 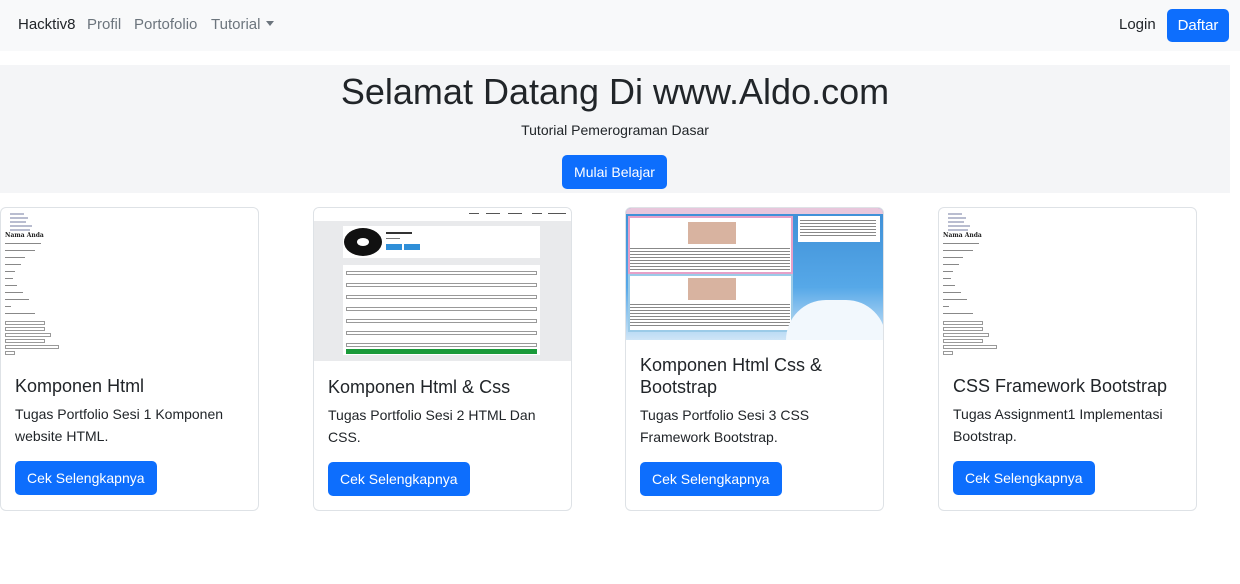 I want to click on nav-dropdown-tutorial-label: Tutorial, so click(x=236, y=24).